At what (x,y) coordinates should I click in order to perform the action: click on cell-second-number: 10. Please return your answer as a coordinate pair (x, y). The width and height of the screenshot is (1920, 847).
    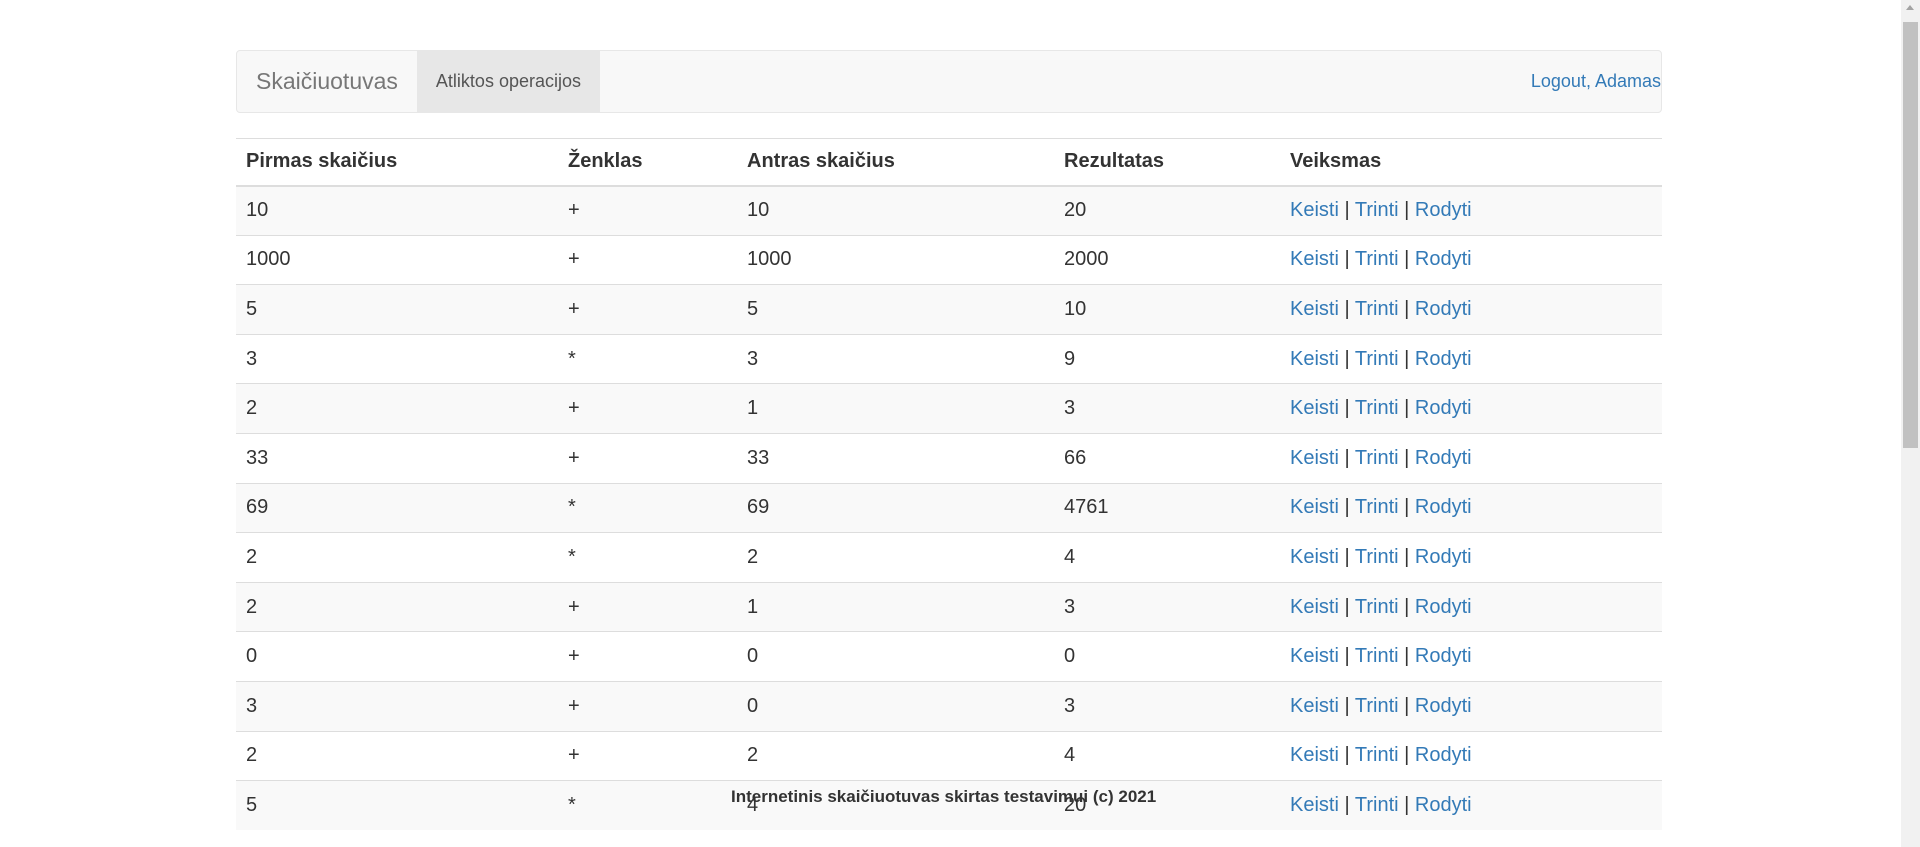
    Looking at the image, I should click on (895, 210).